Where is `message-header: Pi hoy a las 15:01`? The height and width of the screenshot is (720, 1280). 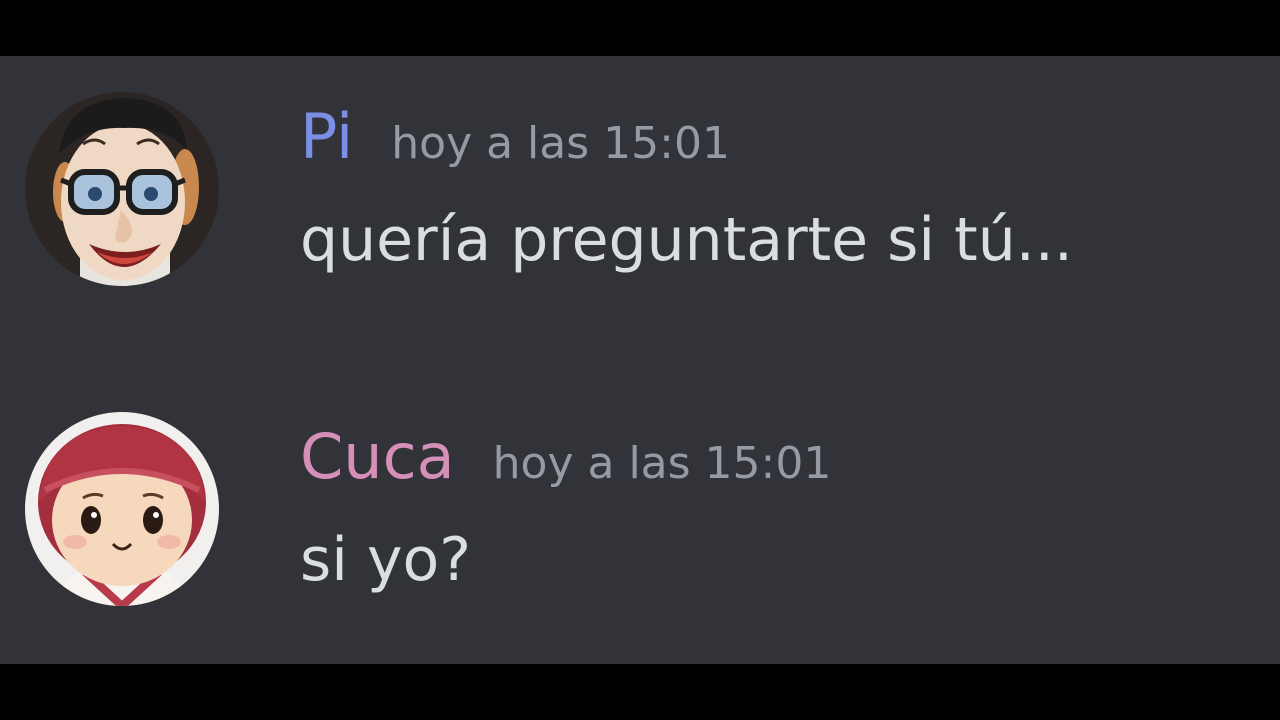
message-header: Pi hoy a las 15:01 is located at coordinates (515, 137).